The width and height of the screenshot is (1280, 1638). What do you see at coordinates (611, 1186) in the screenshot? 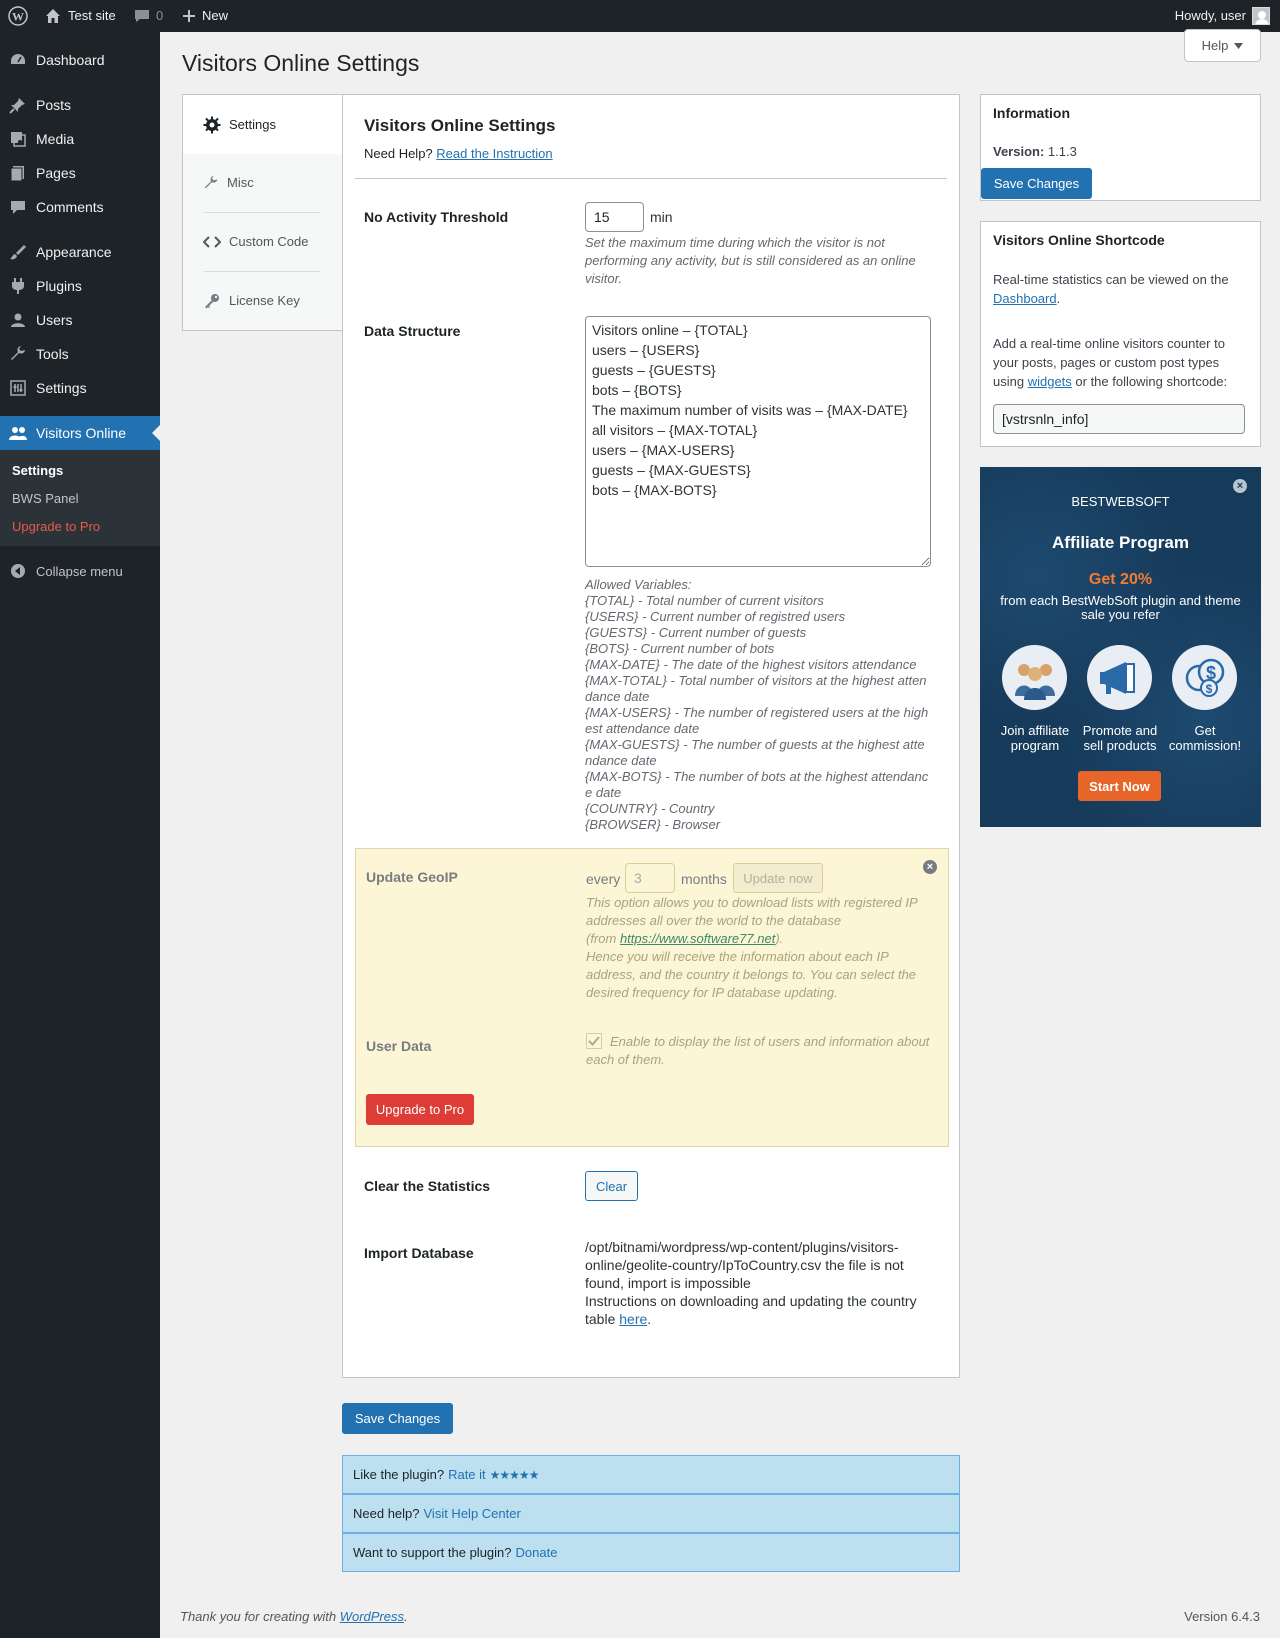
I see `clear-button: Clear` at bounding box center [611, 1186].